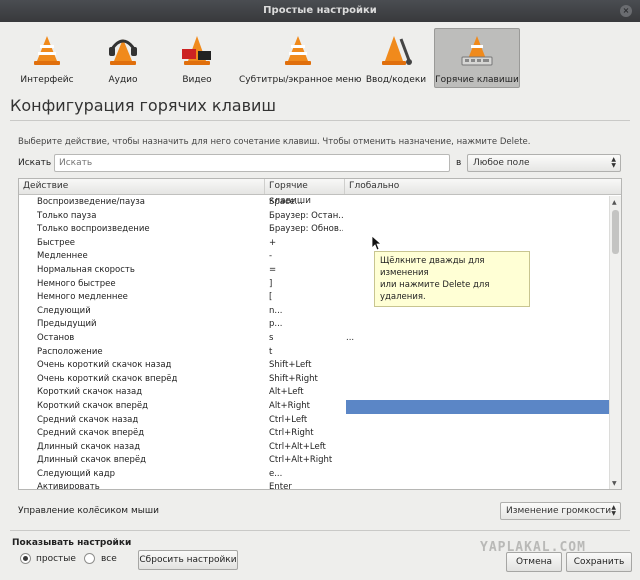  I want to click on hotkey-cell: Ctrl+Alt+Right, so click(306, 461).